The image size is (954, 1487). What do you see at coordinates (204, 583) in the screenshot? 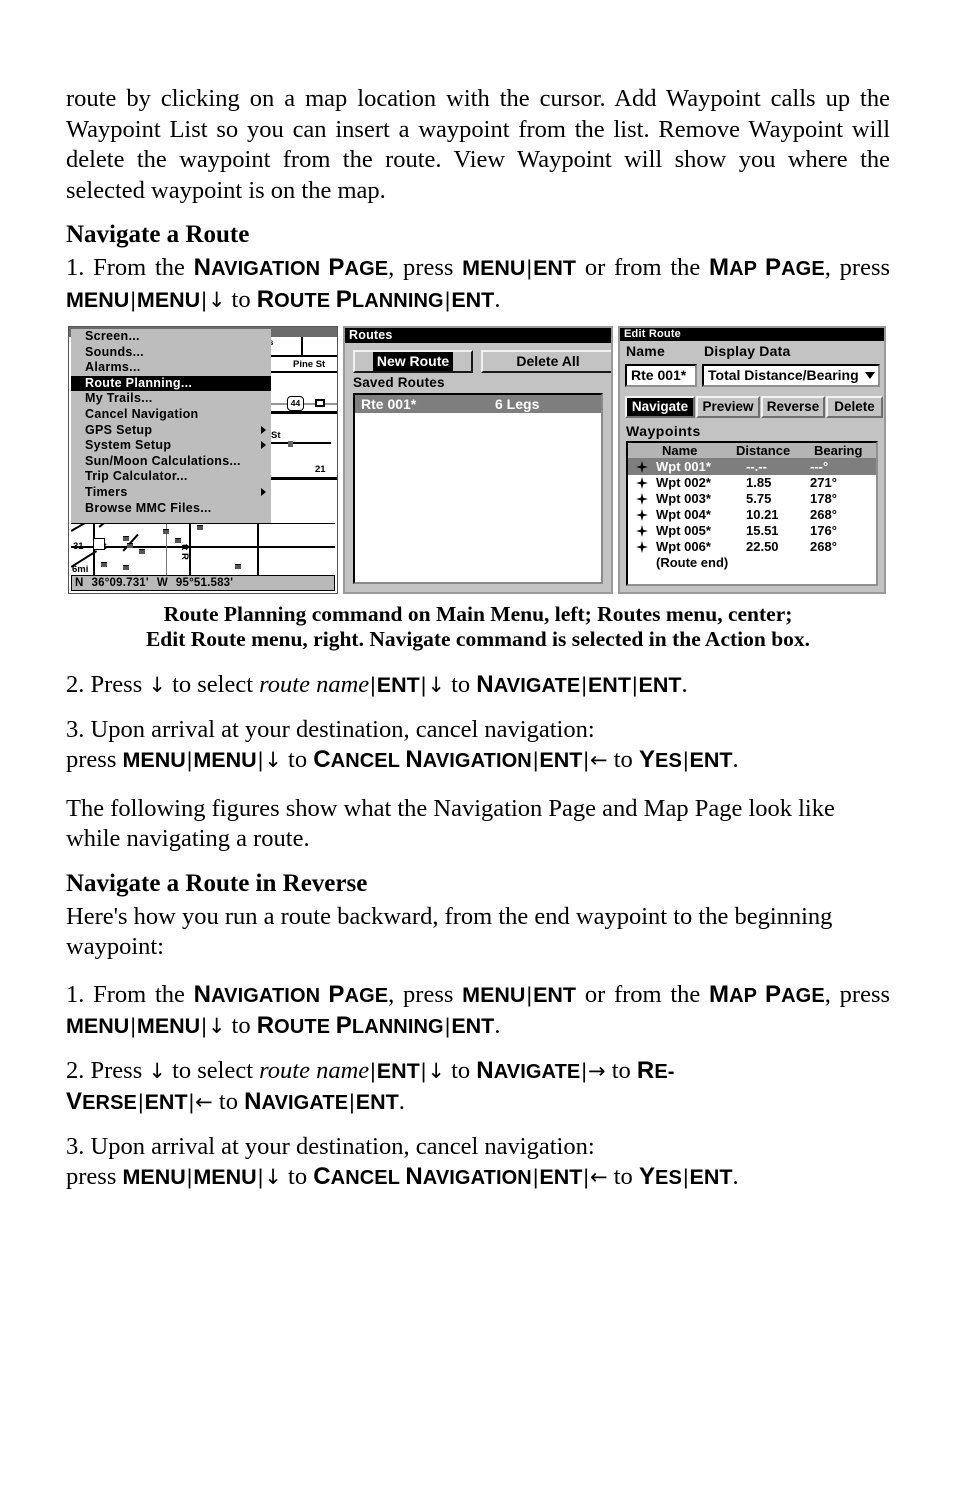
I see `longitude-value: 95°51.583'` at bounding box center [204, 583].